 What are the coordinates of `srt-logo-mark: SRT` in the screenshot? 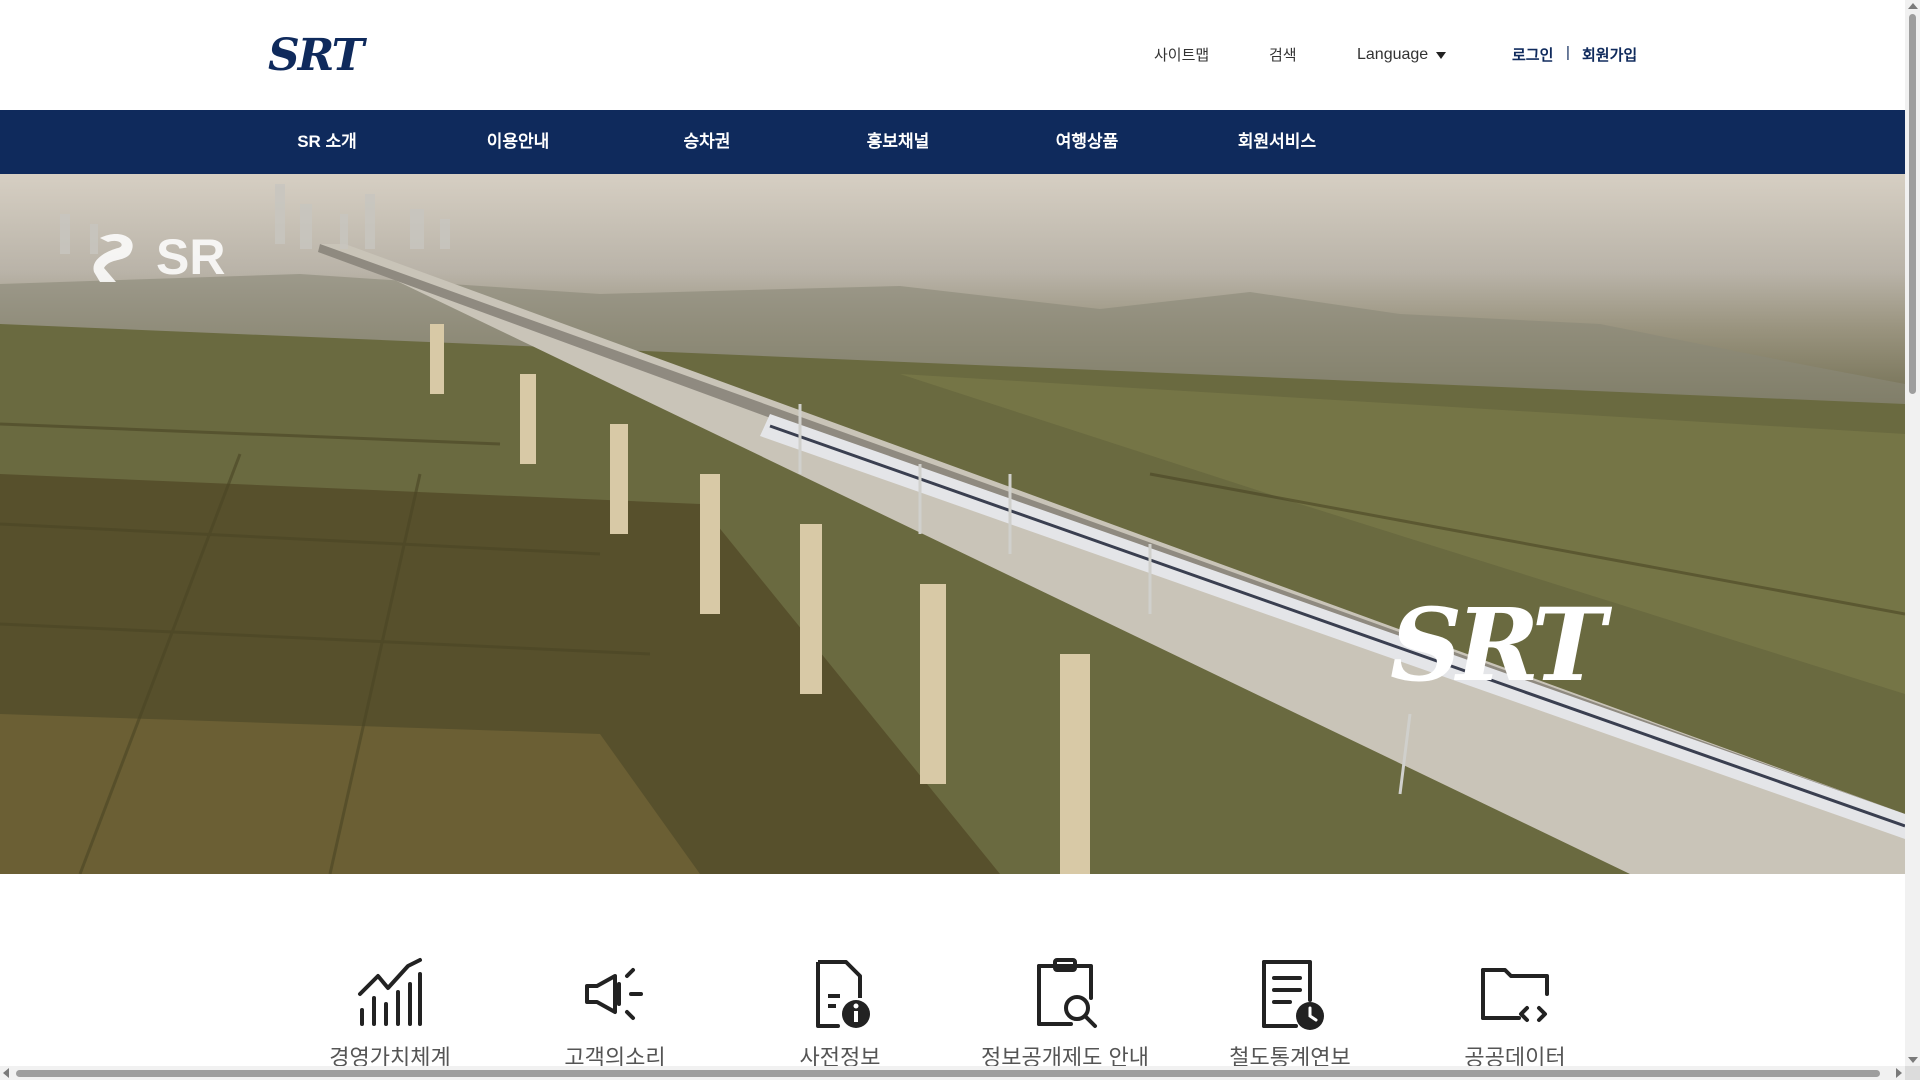 It's located at (319, 55).